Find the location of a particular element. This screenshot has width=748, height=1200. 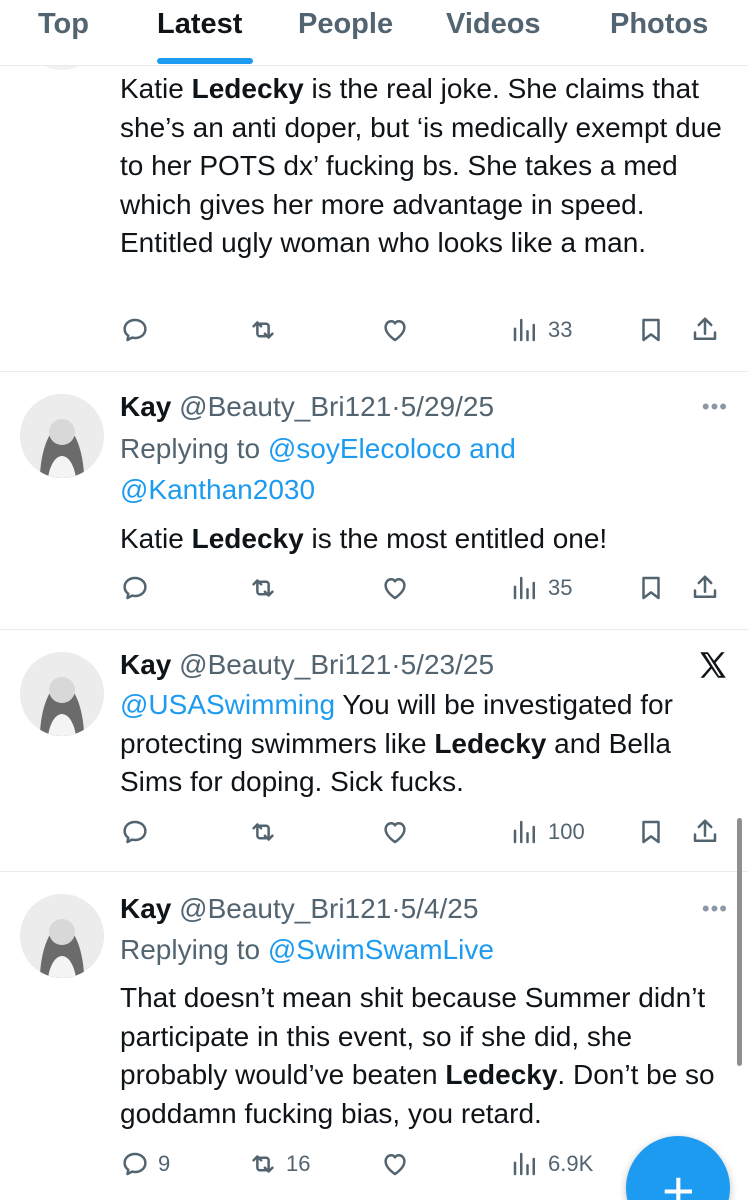

bookmark-icon is located at coordinates (651, 330).